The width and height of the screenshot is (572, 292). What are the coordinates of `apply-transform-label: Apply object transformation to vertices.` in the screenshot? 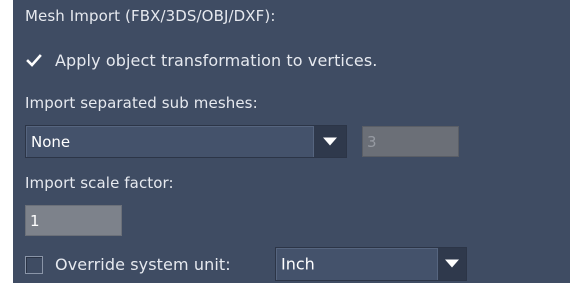 It's located at (216, 60).